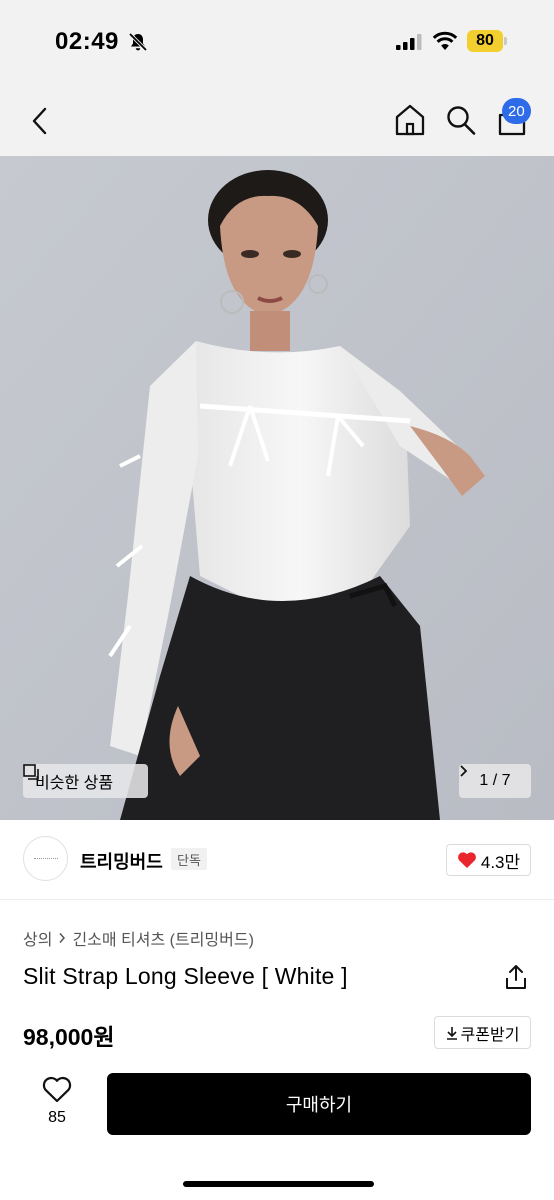  Describe the element at coordinates (445, 40) in the screenshot. I see `wifi-icon` at that location.